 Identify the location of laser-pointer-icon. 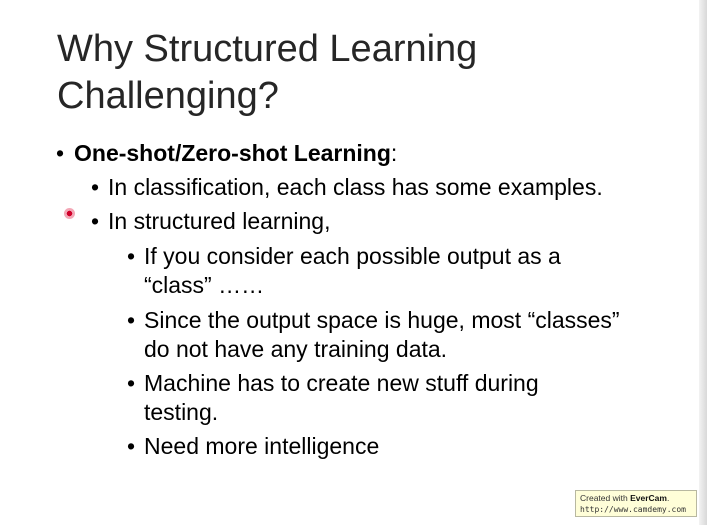
(69, 213).